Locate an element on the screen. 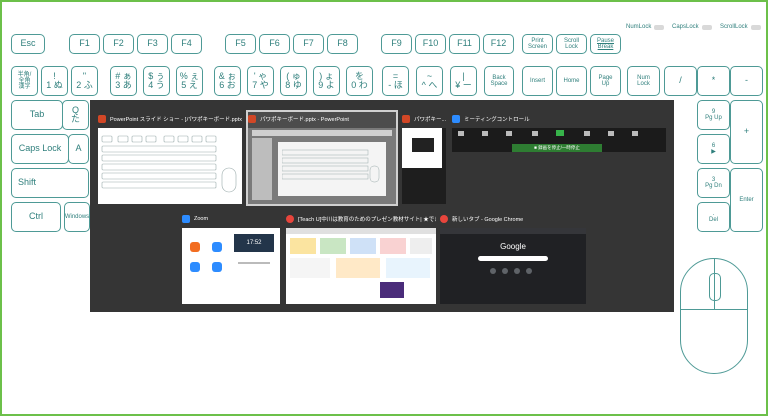  key-9: ) ょ 9 よ is located at coordinates (326, 81).